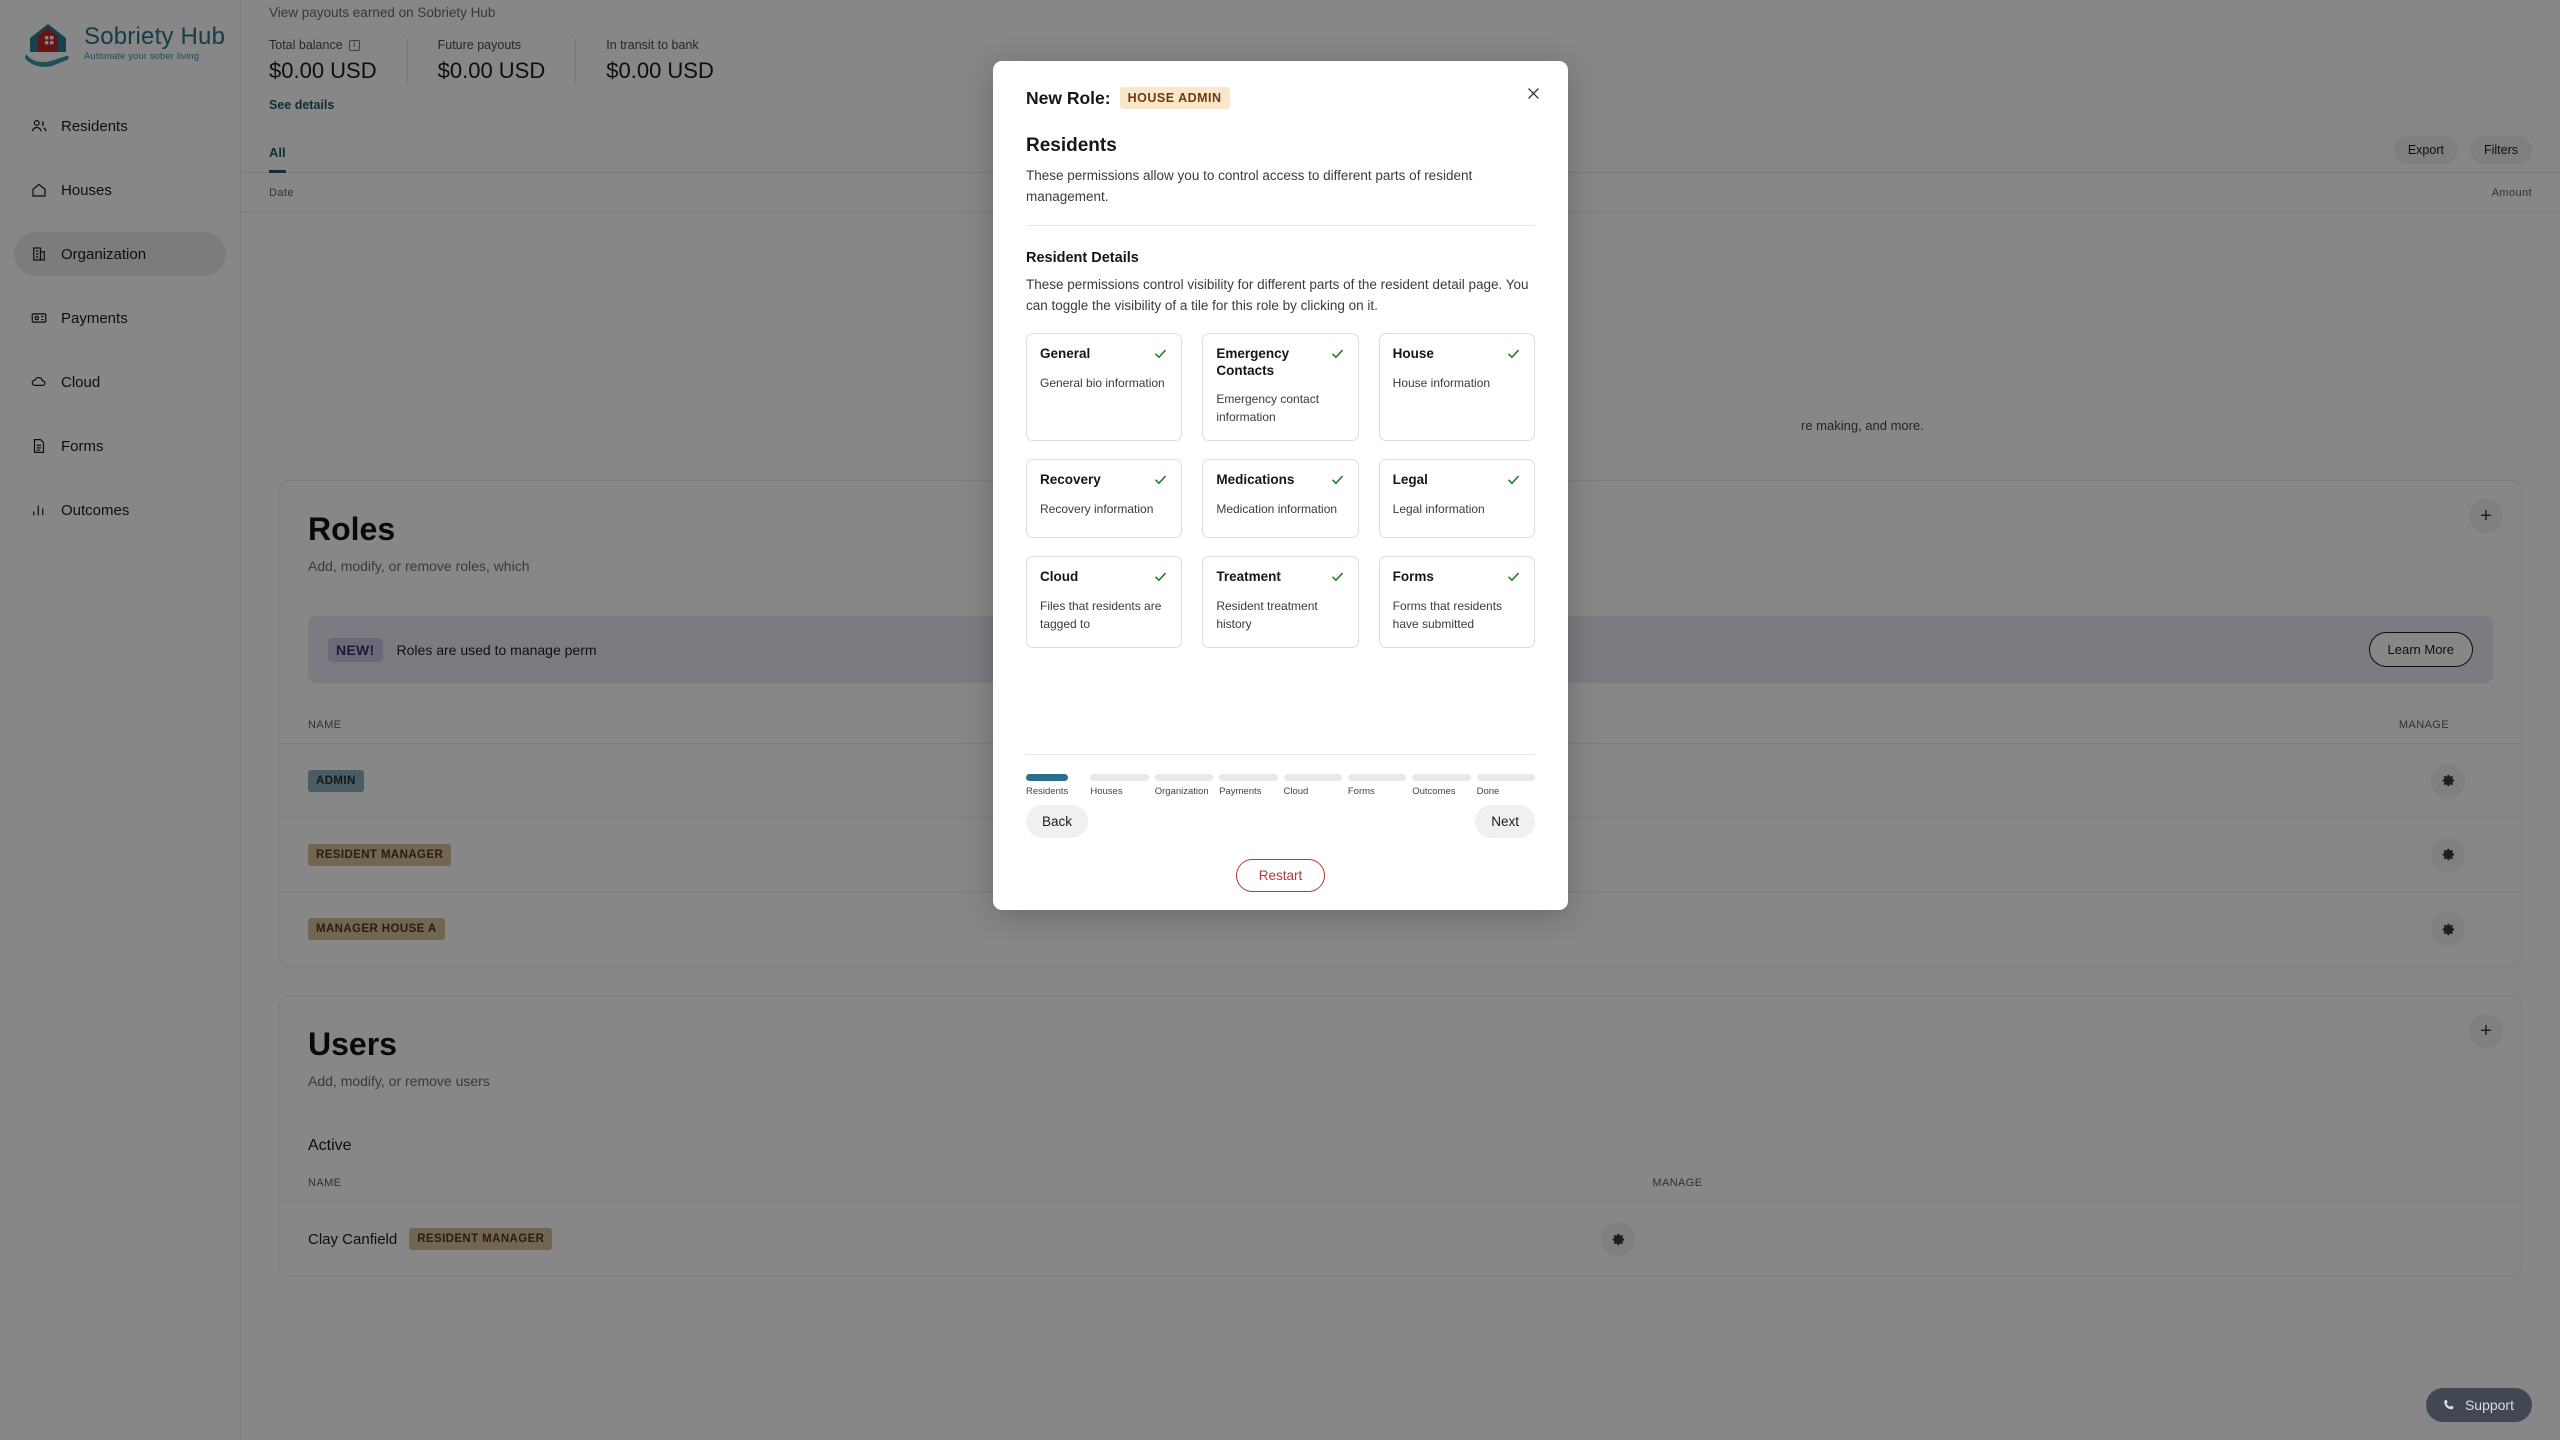 The image size is (2560, 1440). What do you see at coordinates (1456, 499) in the screenshot?
I see `permission-tile-legal: Legal Legal information` at bounding box center [1456, 499].